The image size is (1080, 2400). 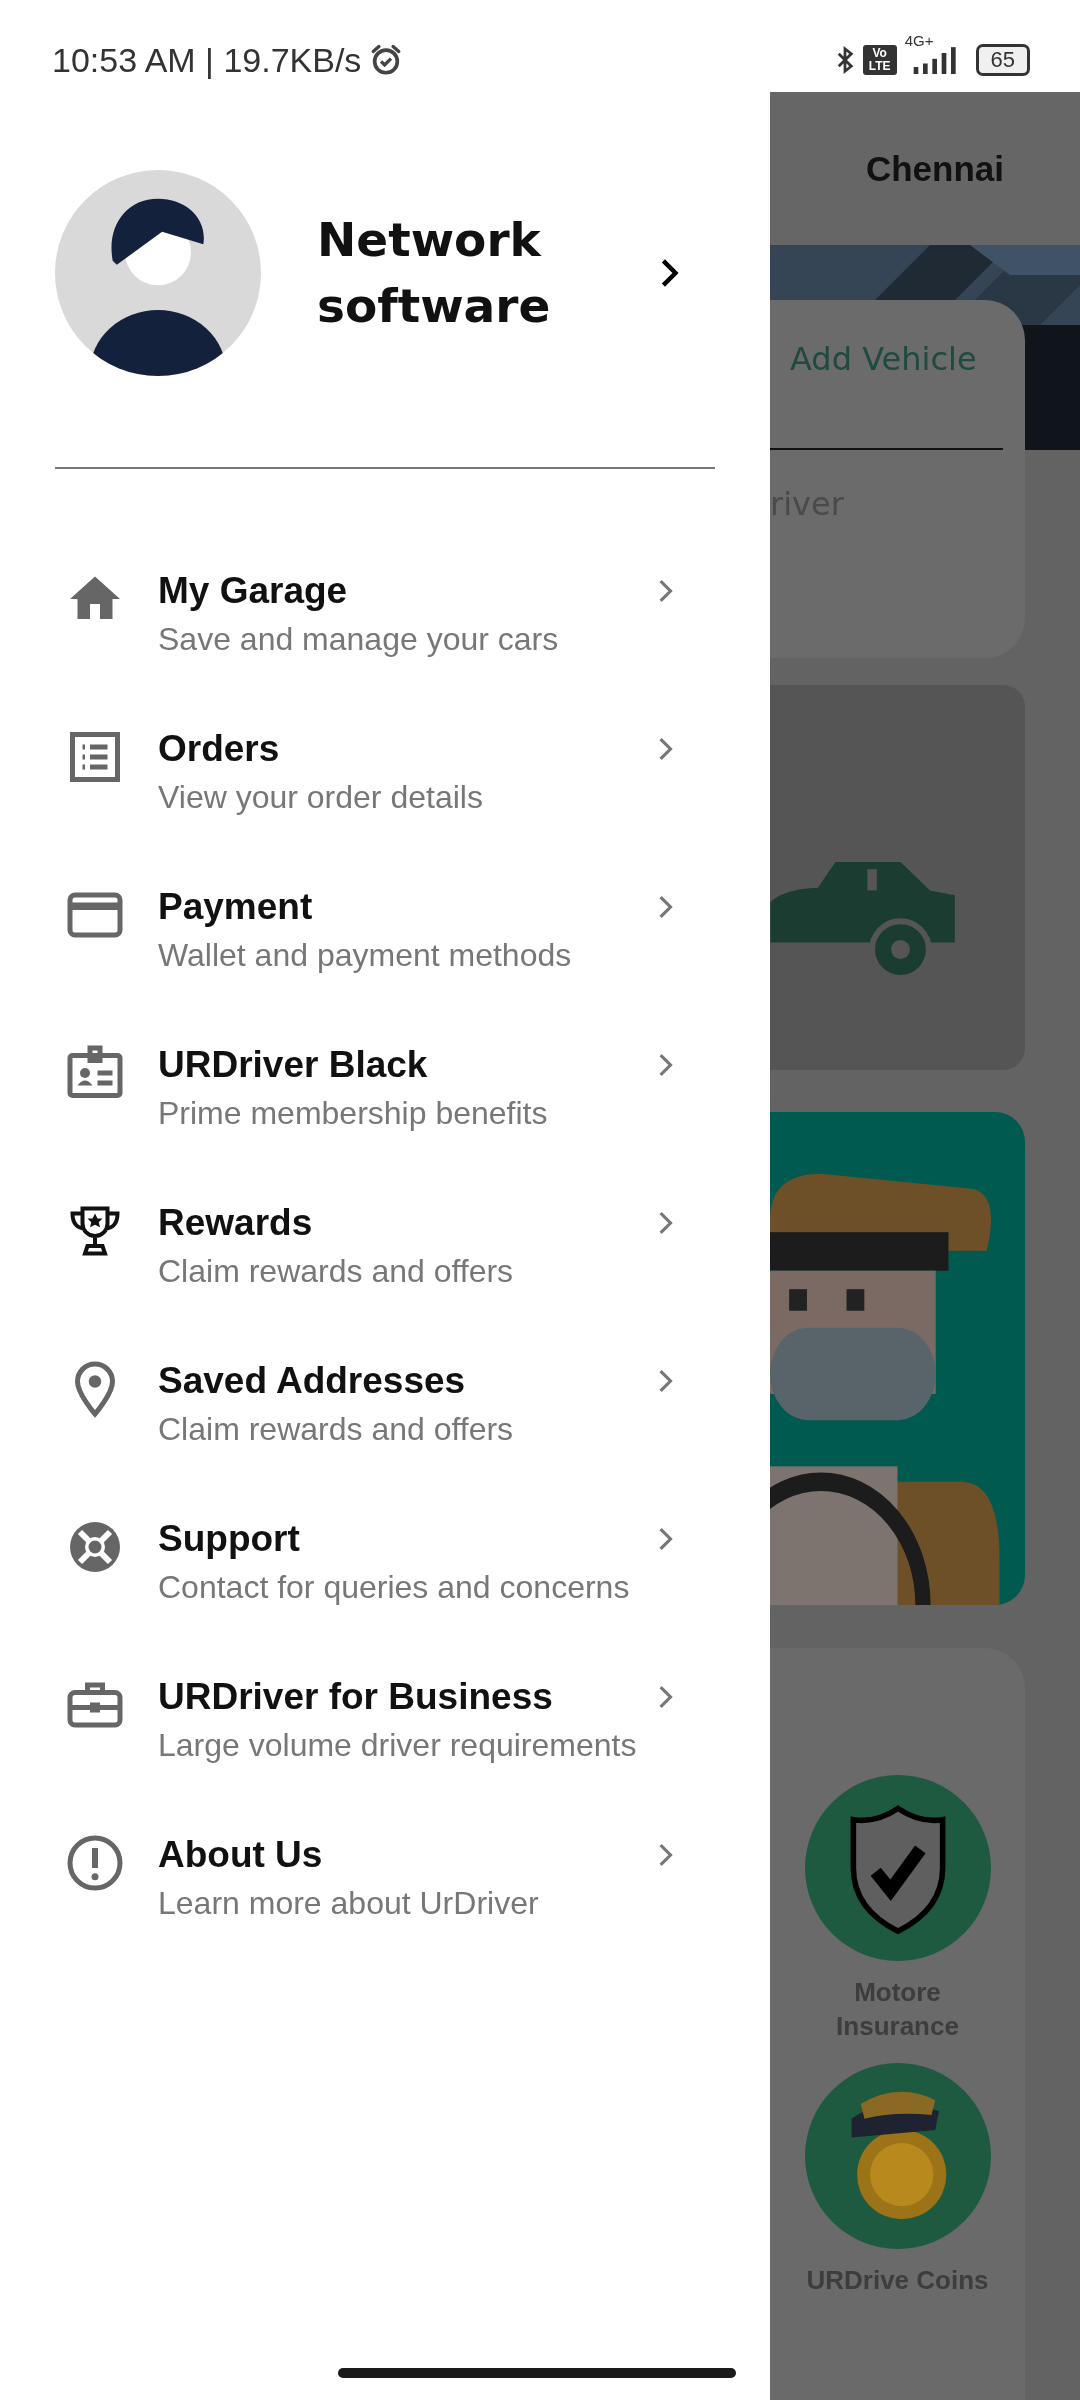 I want to click on menu-item: Orders View your order details, so click(x=385, y=804).